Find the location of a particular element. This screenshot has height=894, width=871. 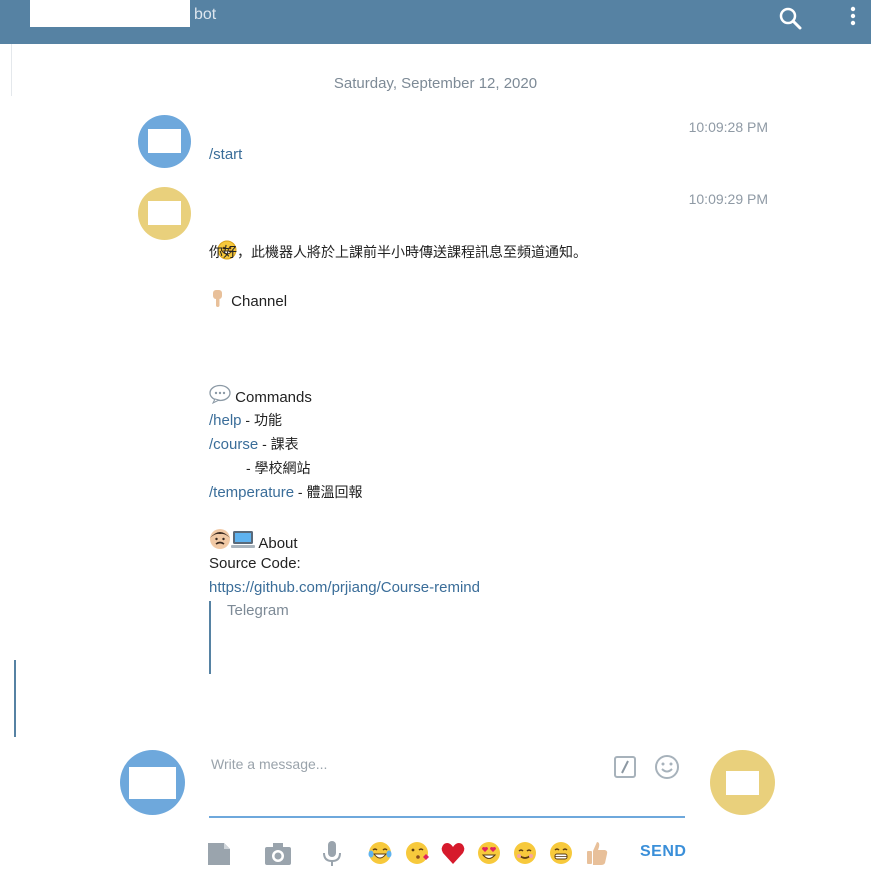

camera-icon is located at coordinates (278, 853).